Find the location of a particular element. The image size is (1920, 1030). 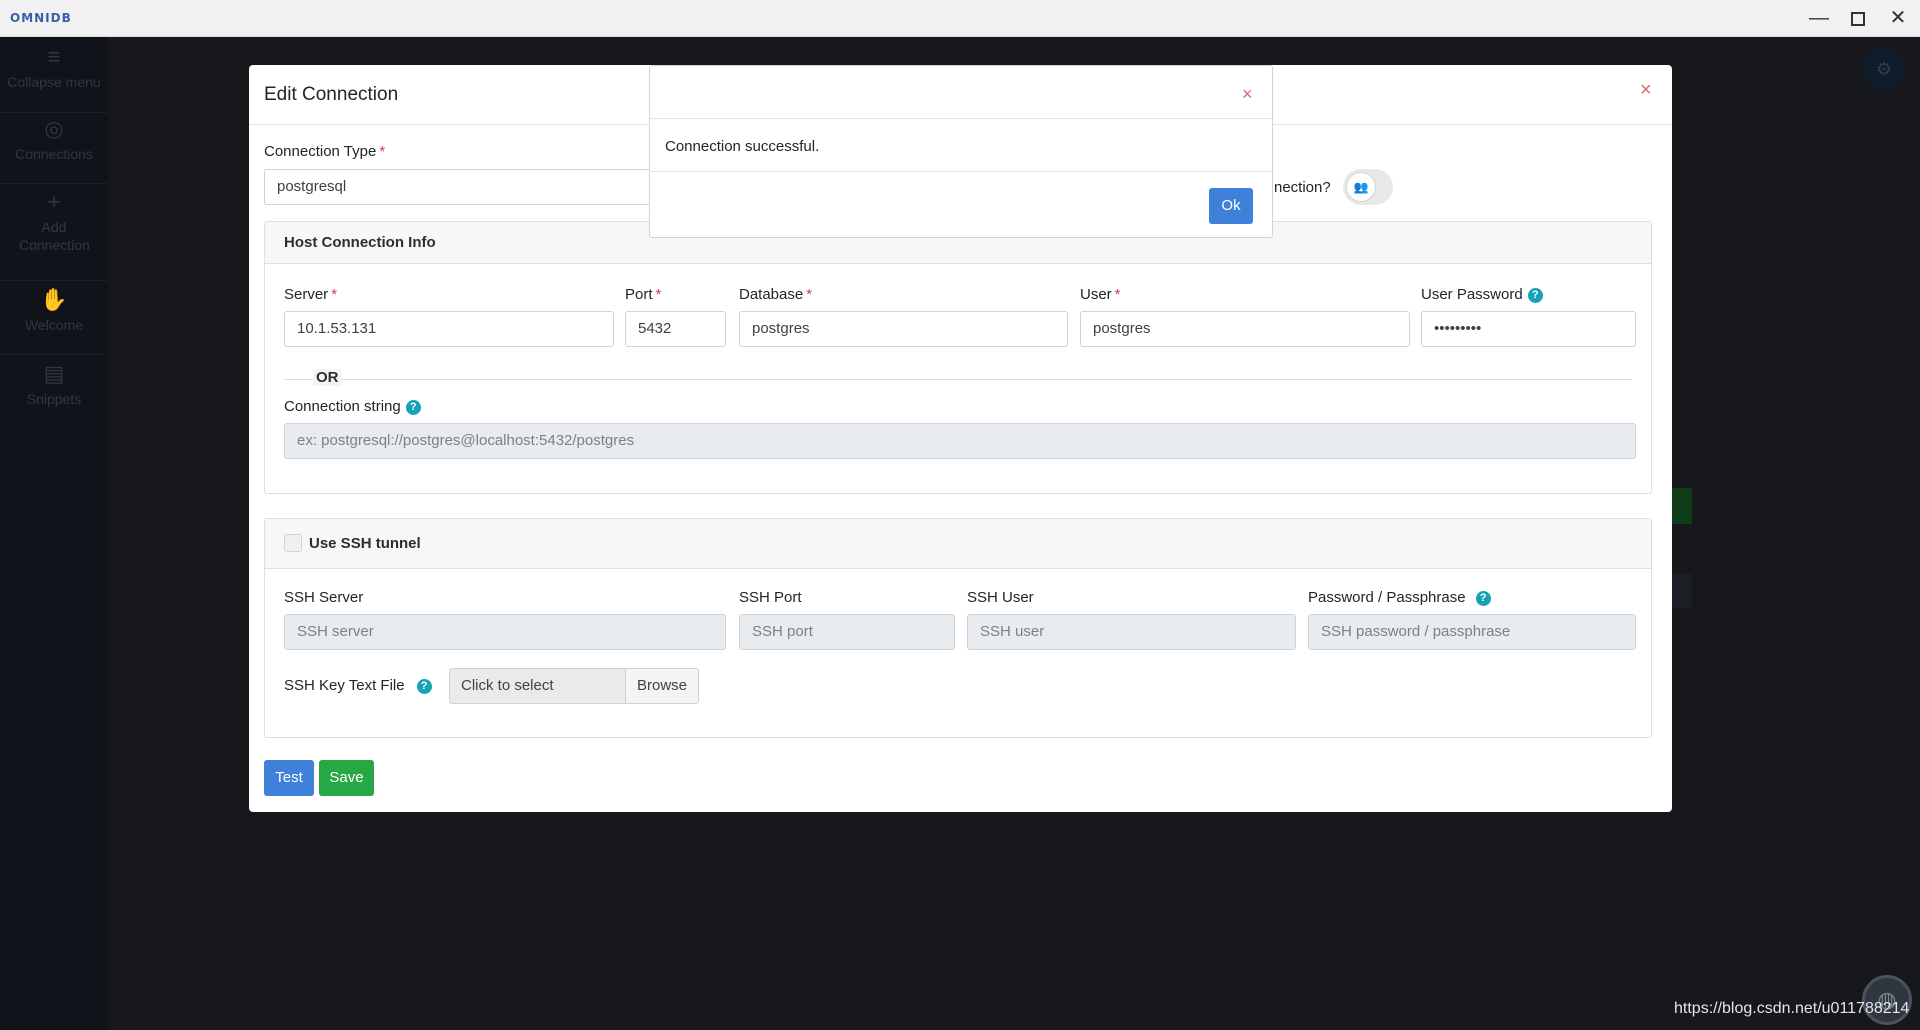

sidebar-item-add-connection: + Add Connection is located at coordinates (54, 222).